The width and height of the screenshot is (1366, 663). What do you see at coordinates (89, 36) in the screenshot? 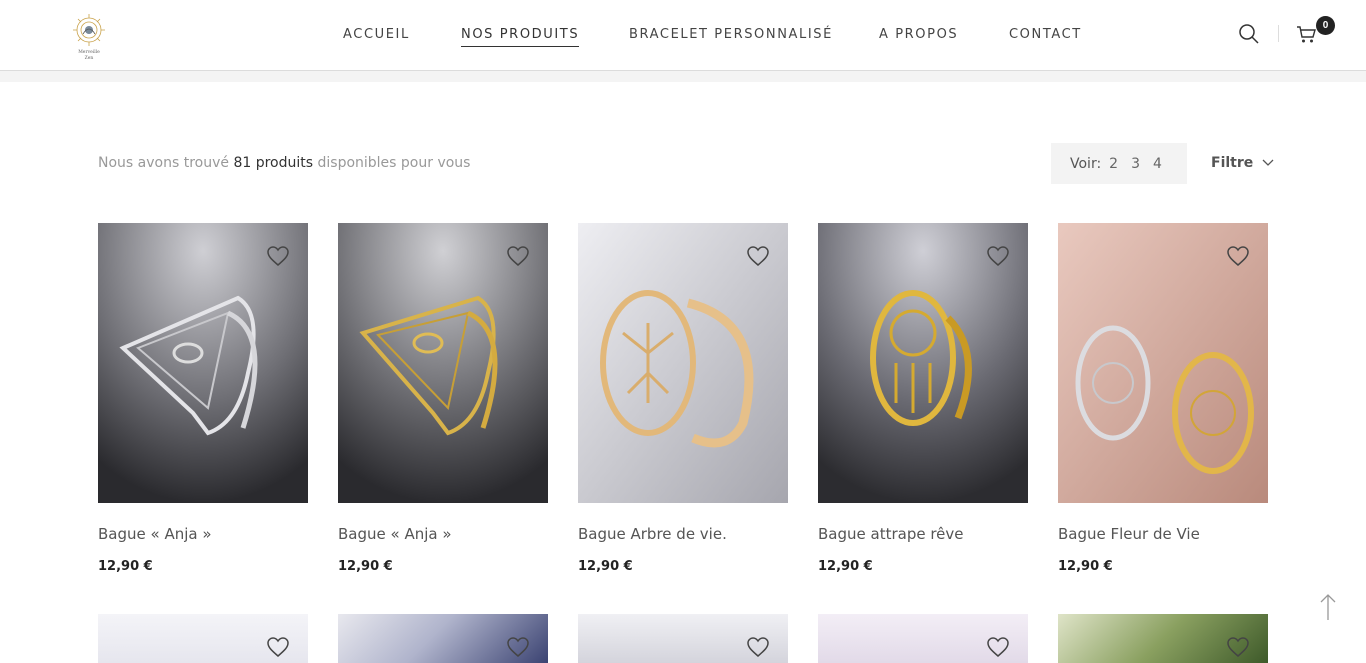
I see `brand-logo-icon: Merveille Zen` at bounding box center [89, 36].